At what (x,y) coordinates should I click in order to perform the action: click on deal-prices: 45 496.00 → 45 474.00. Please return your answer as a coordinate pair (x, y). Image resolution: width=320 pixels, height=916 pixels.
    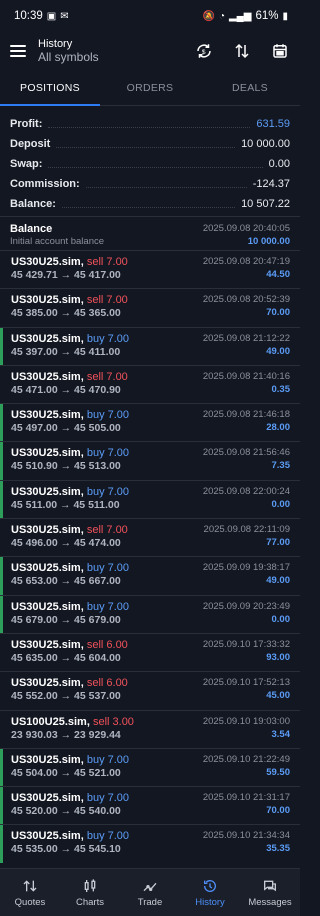
    Looking at the image, I should click on (66, 543).